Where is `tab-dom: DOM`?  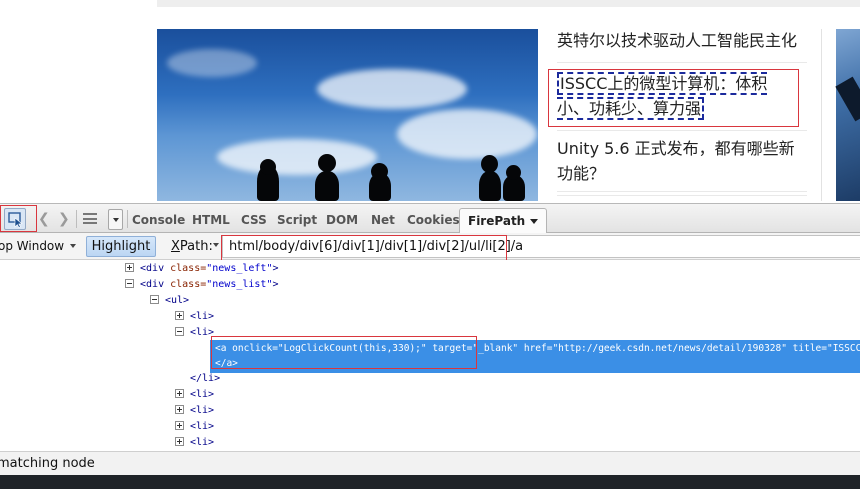
tab-dom: DOM is located at coordinates (342, 220).